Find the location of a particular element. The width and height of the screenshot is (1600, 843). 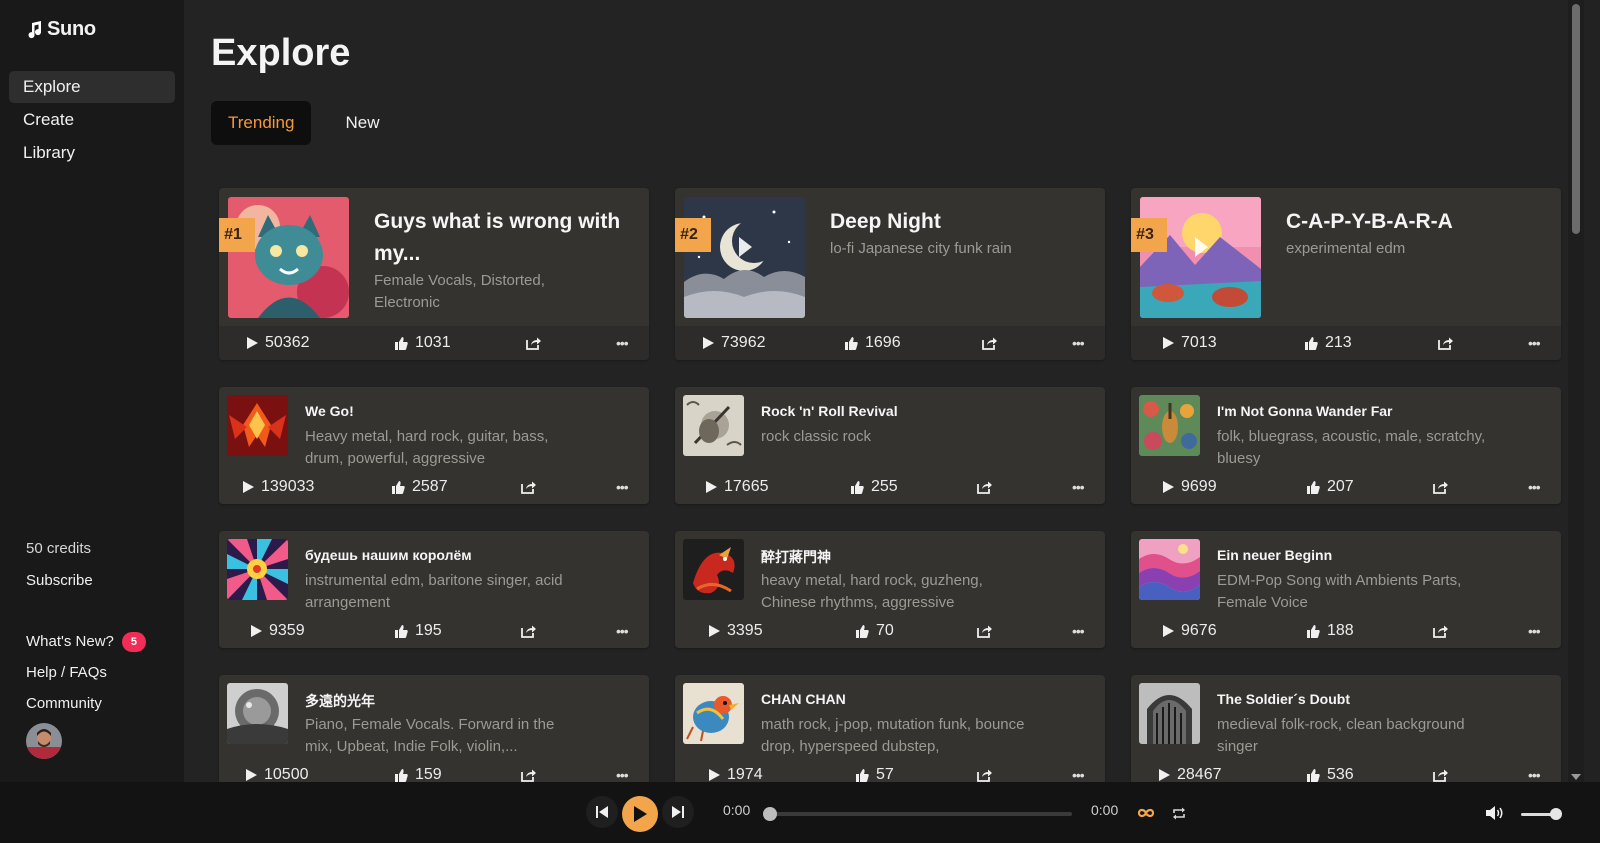

like-count: 1696 is located at coordinates (873, 343).